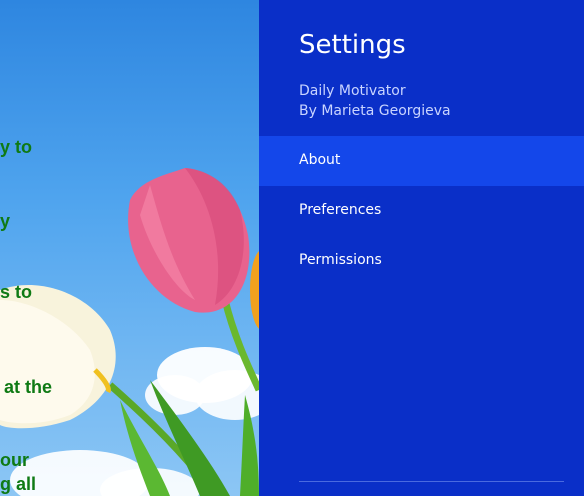  What do you see at coordinates (320, 160) in the screenshot?
I see `settings-item-label: About` at bounding box center [320, 160].